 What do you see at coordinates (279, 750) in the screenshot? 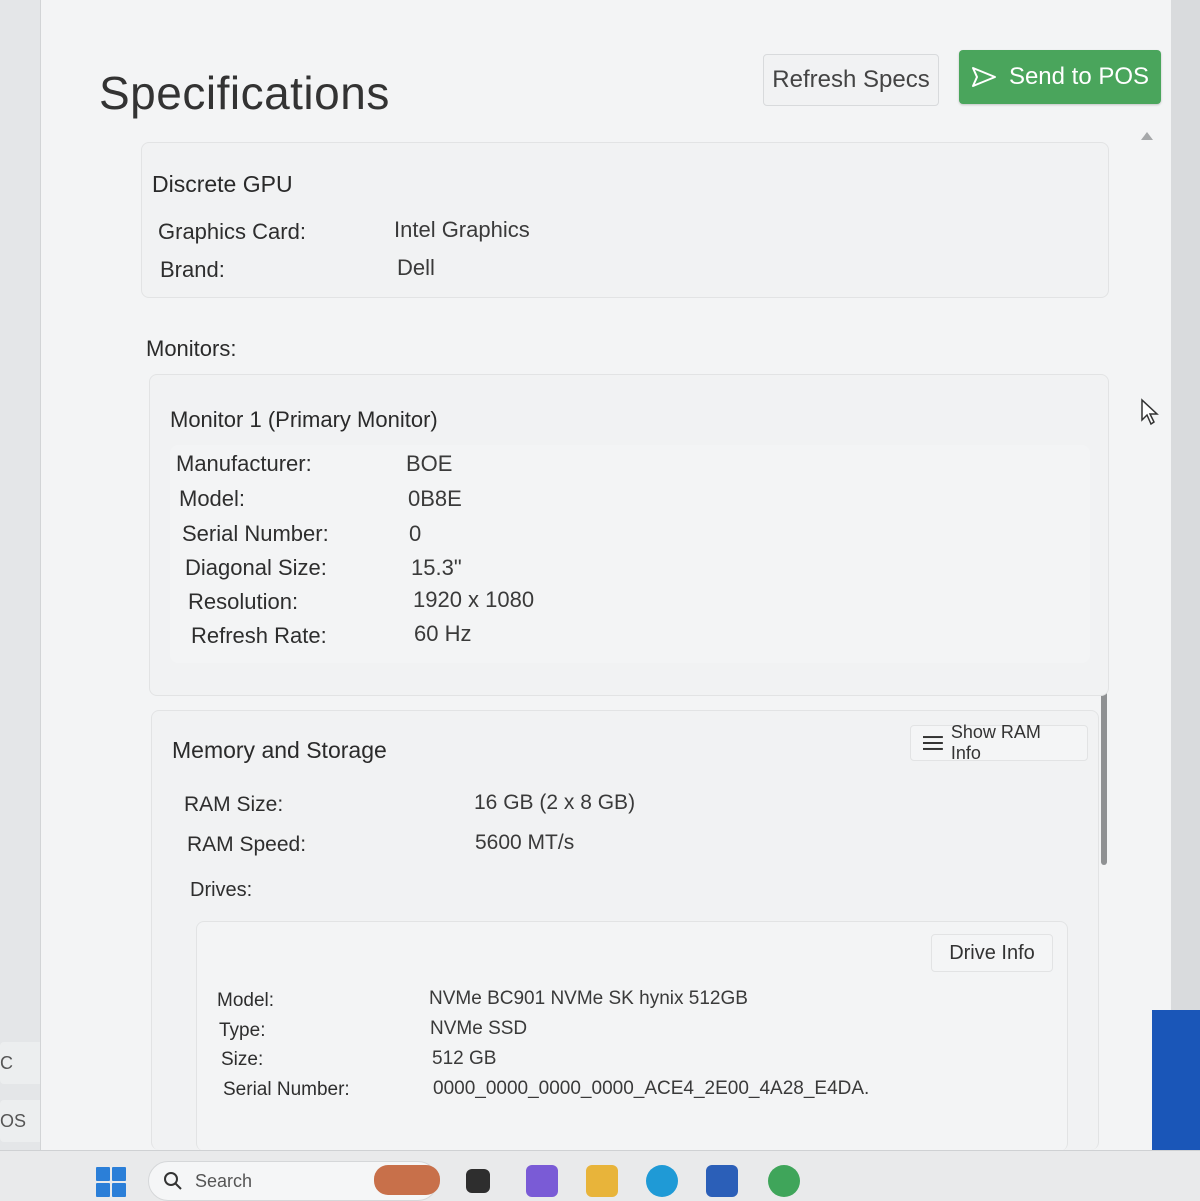
I see `memory-heading: Memory and Storage` at bounding box center [279, 750].